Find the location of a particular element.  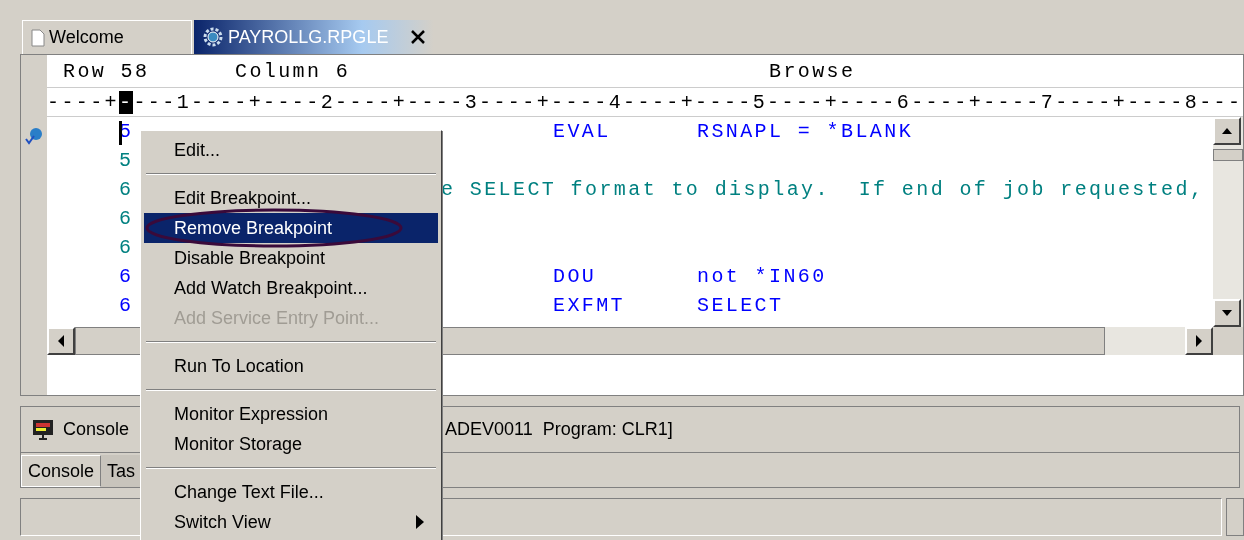

scroll-left-button is located at coordinates (61, 341).